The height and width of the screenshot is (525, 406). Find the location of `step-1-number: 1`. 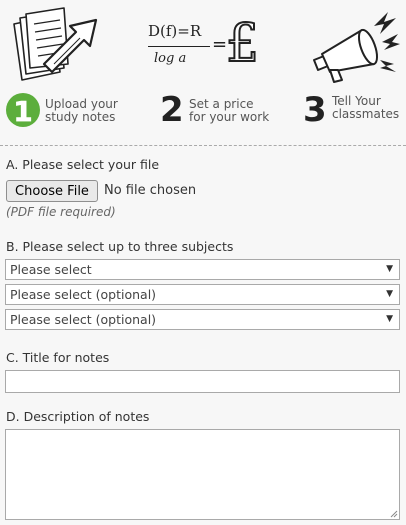

step-1-number: 1 is located at coordinates (22, 111).